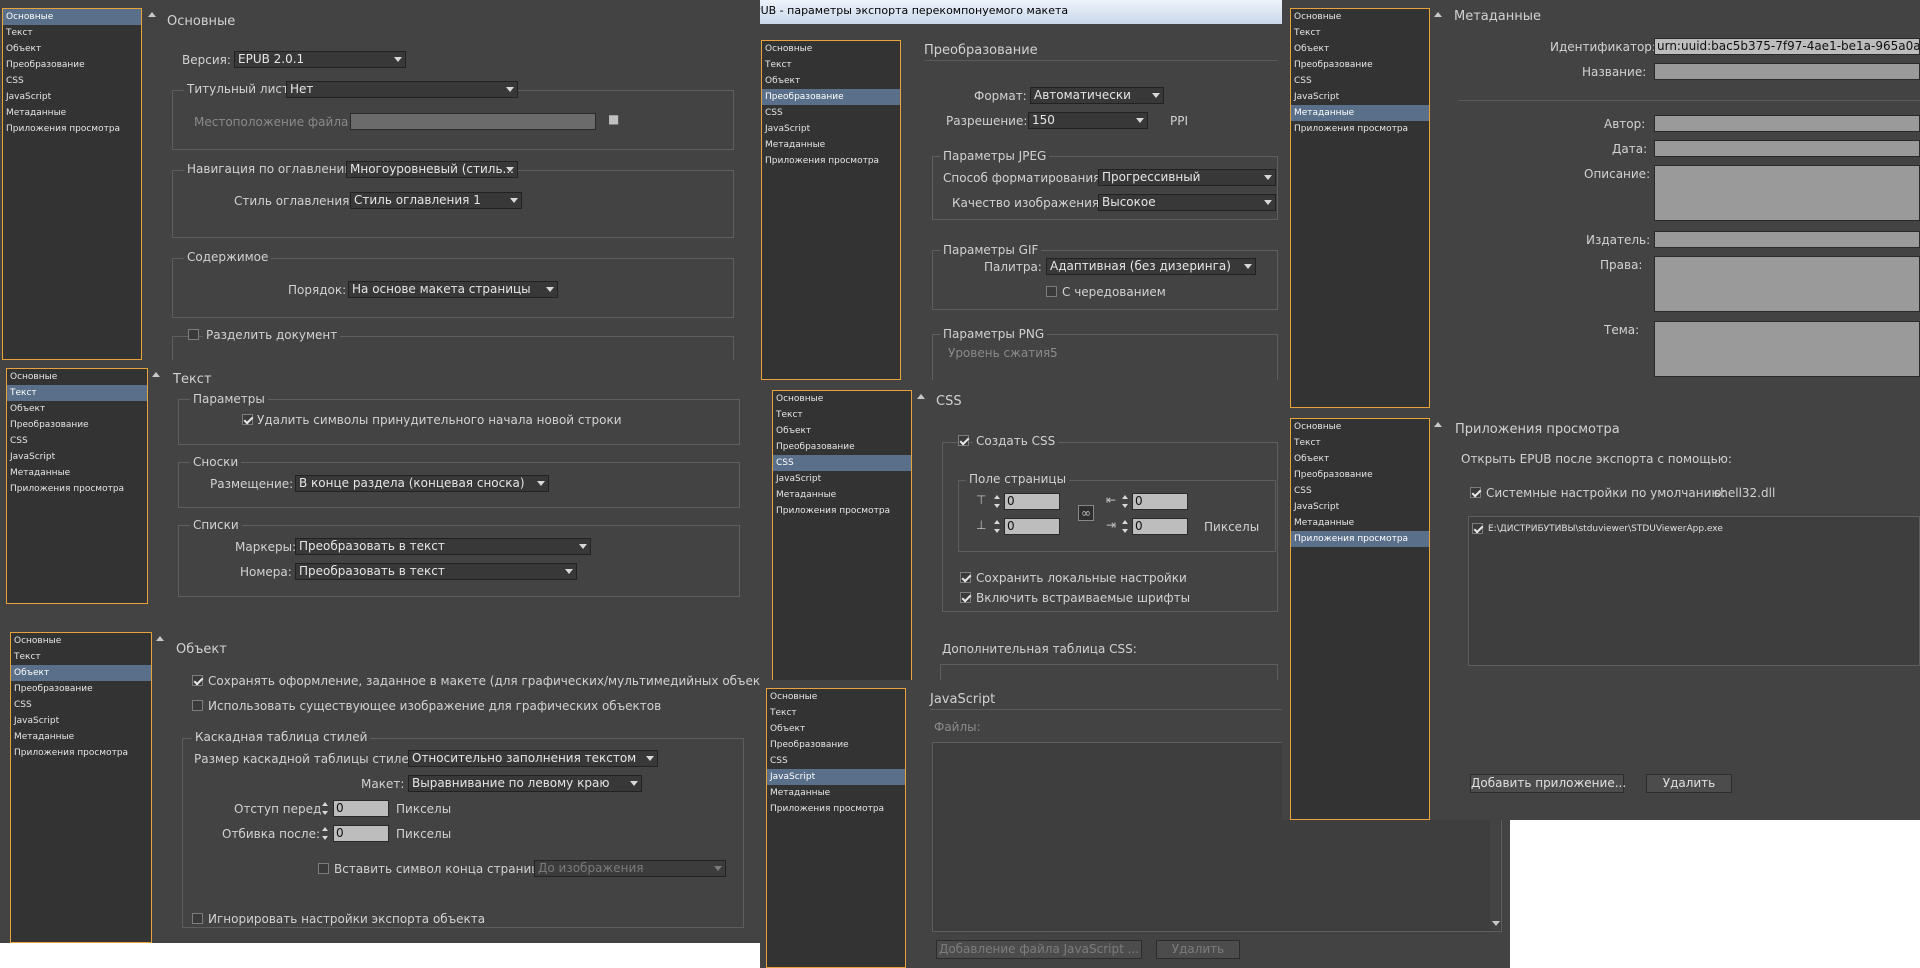 Image resolution: width=1920 pixels, height=968 pixels. I want to click on create-css-checkbox, so click(963, 440).